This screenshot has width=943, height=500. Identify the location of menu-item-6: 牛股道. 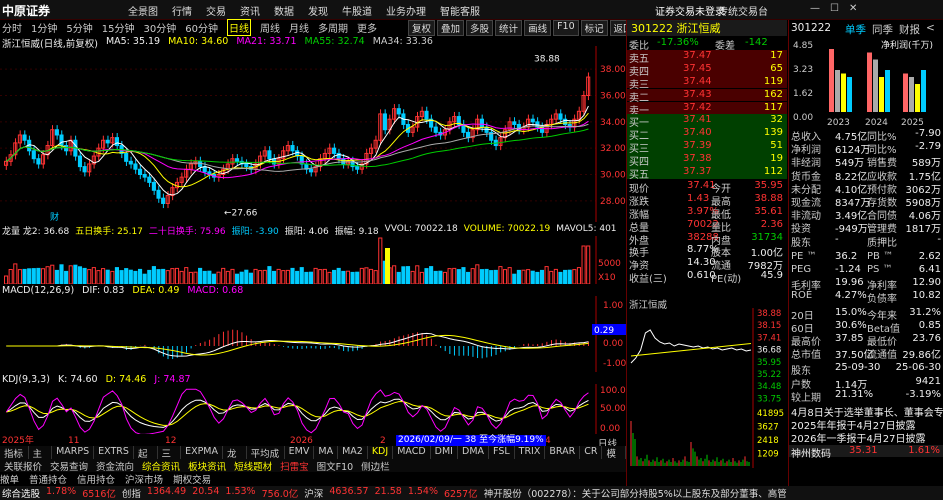
(357, 10).